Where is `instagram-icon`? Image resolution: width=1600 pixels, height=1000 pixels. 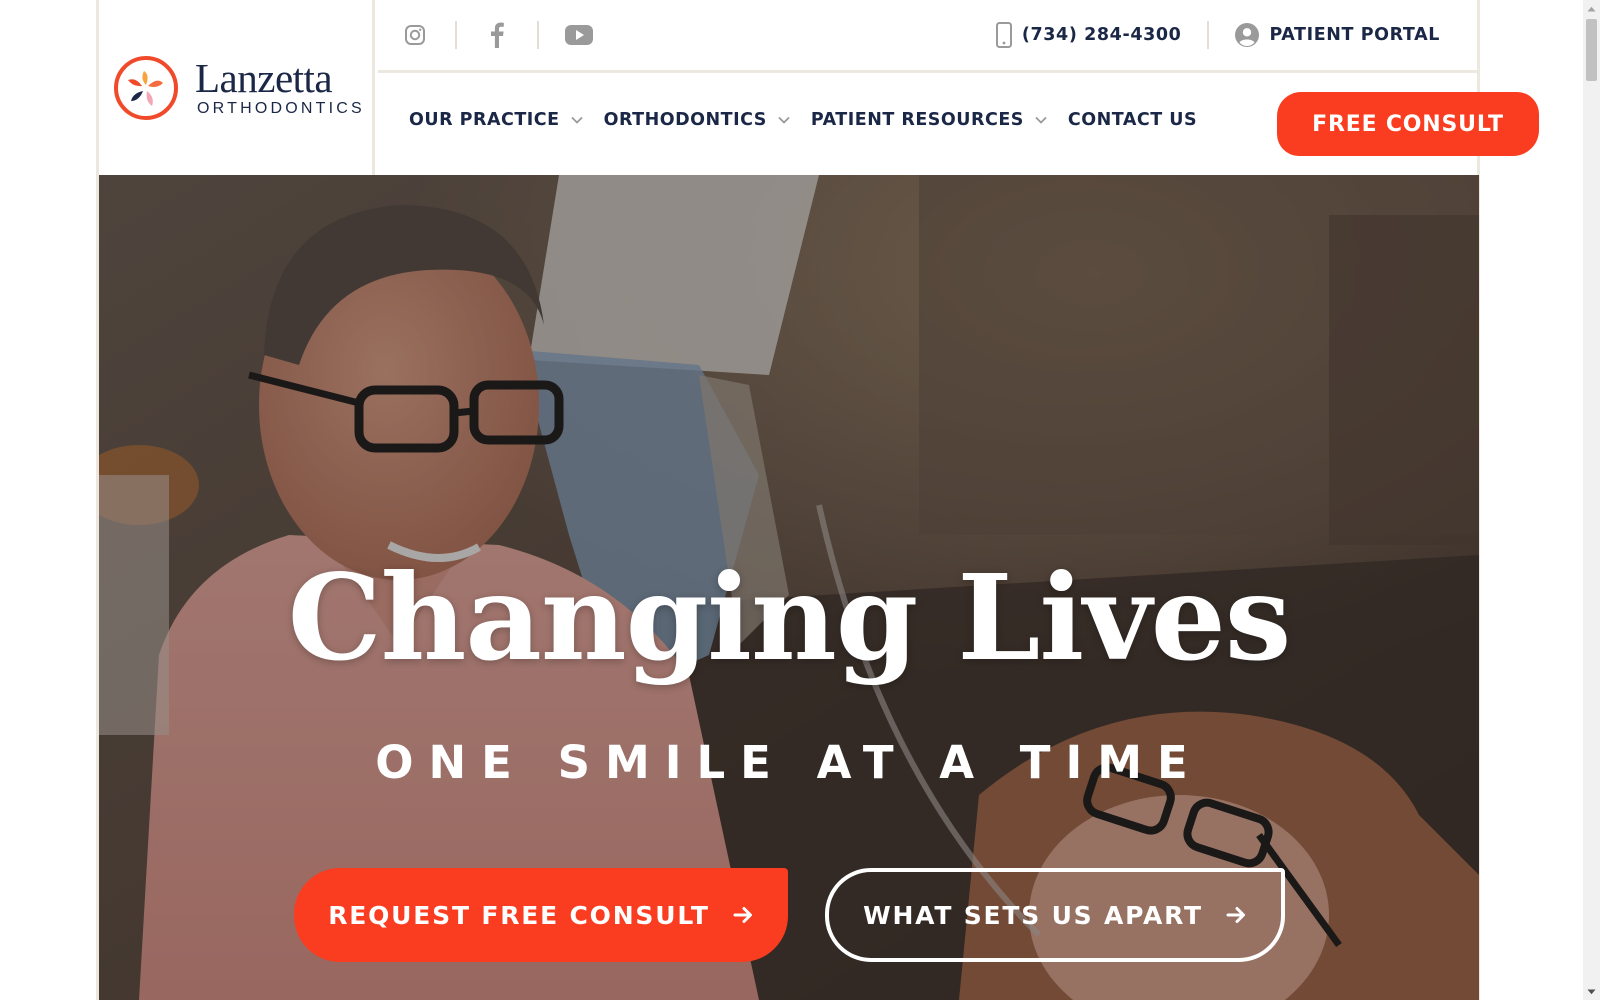 instagram-icon is located at coordinates (415, 35).